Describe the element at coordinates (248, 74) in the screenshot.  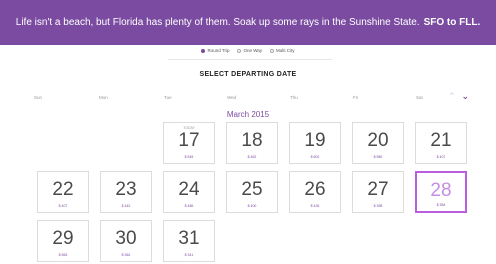
I see `calendar-title: SELECT DEPARTING DATE` at that location.